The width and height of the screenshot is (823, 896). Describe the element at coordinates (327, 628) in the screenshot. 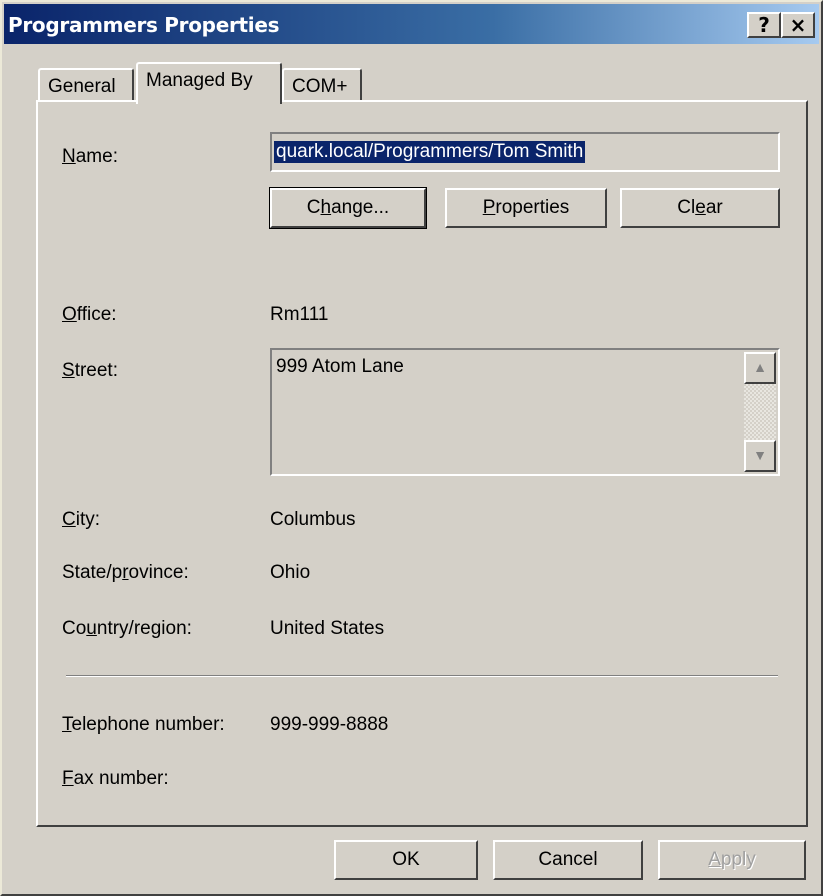

I see `country-value: United States` at that location.